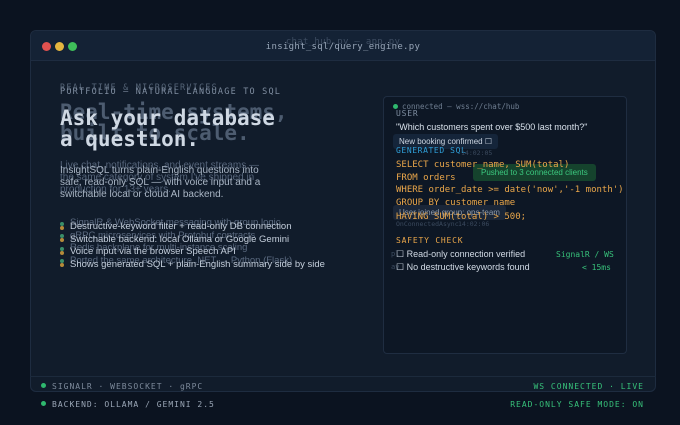  I want to click on headline-line-1: Ask your database, so click(167, 118).